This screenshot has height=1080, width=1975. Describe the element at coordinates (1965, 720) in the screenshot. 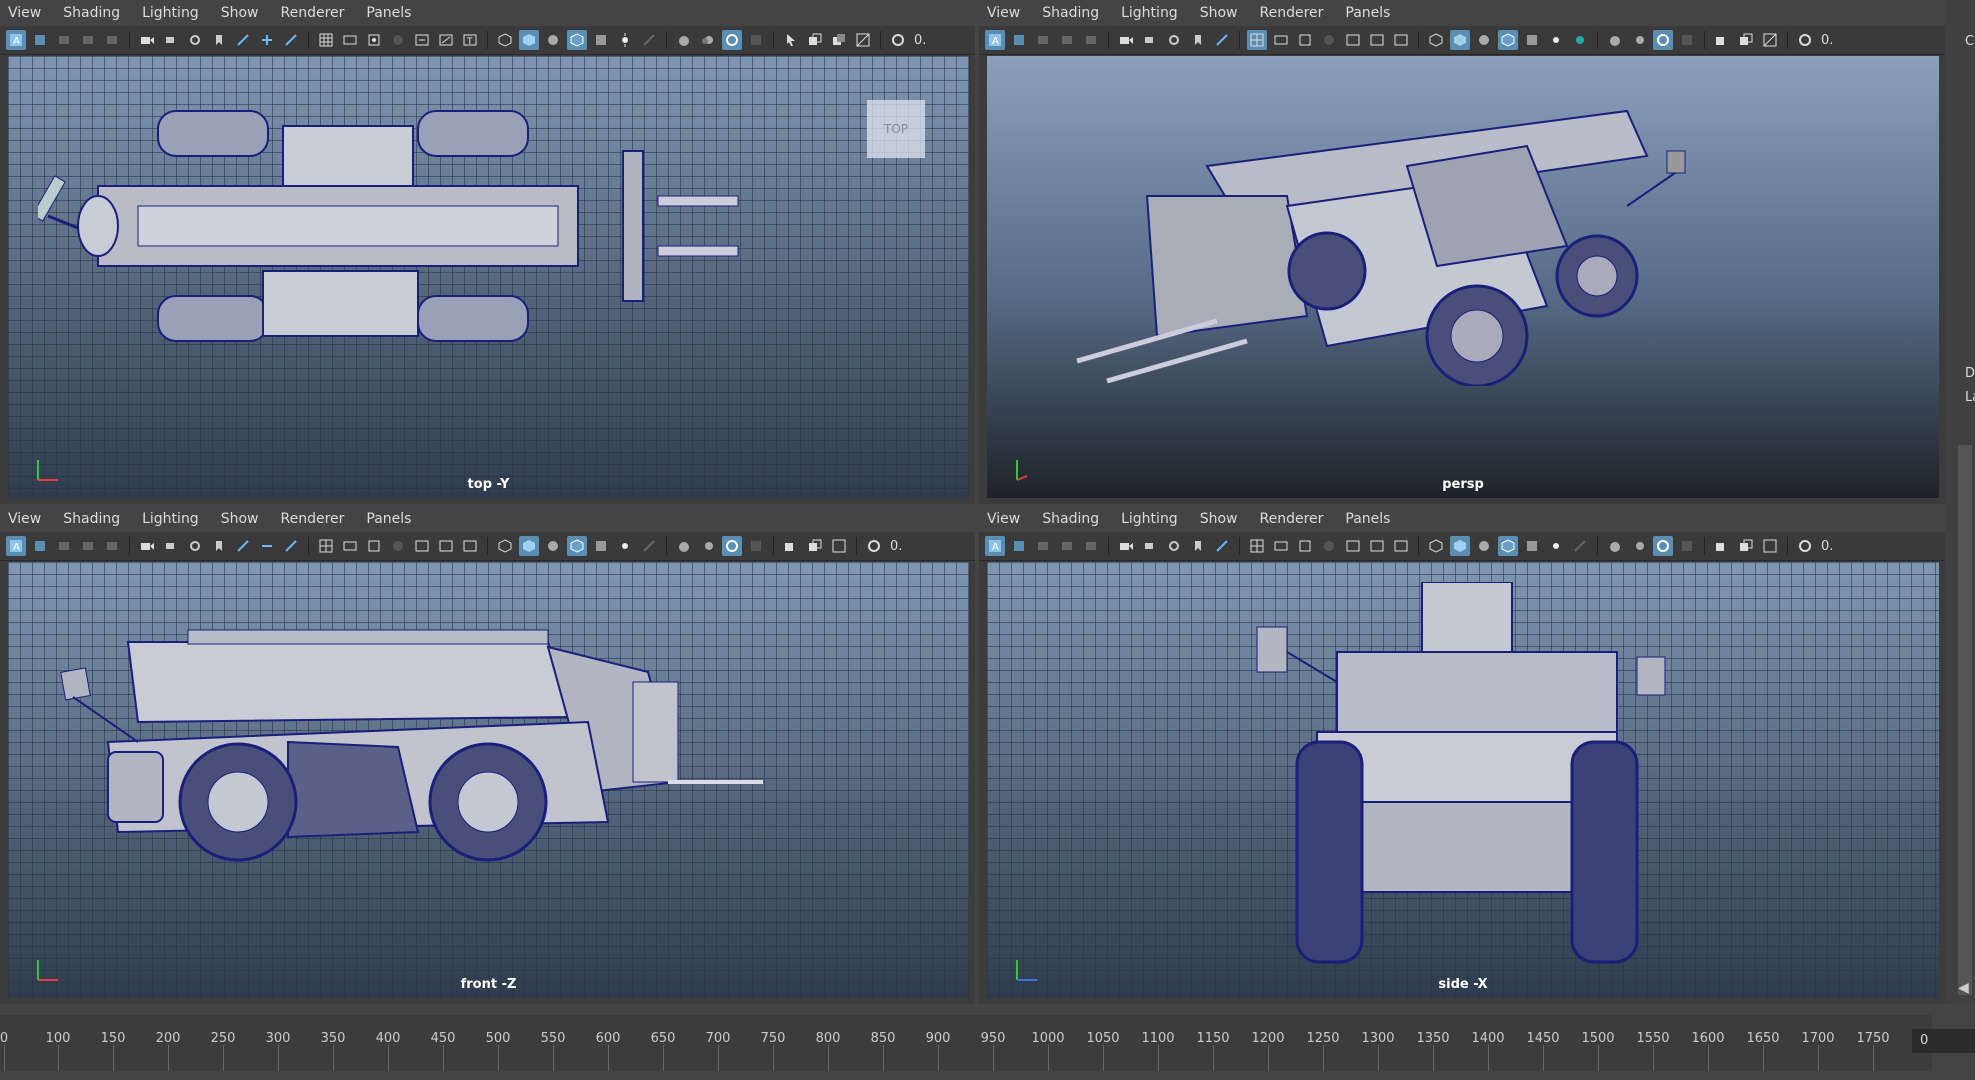

I see `scrollbar` at that location.